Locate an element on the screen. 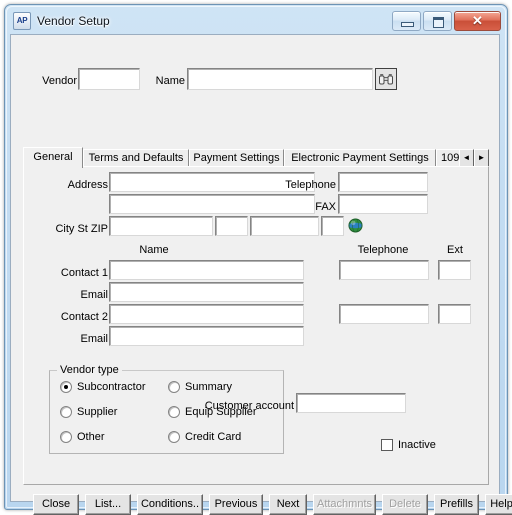 The height and width of the screenshot is (515, 512). minimize-icon is located at coordinates (407, 24).